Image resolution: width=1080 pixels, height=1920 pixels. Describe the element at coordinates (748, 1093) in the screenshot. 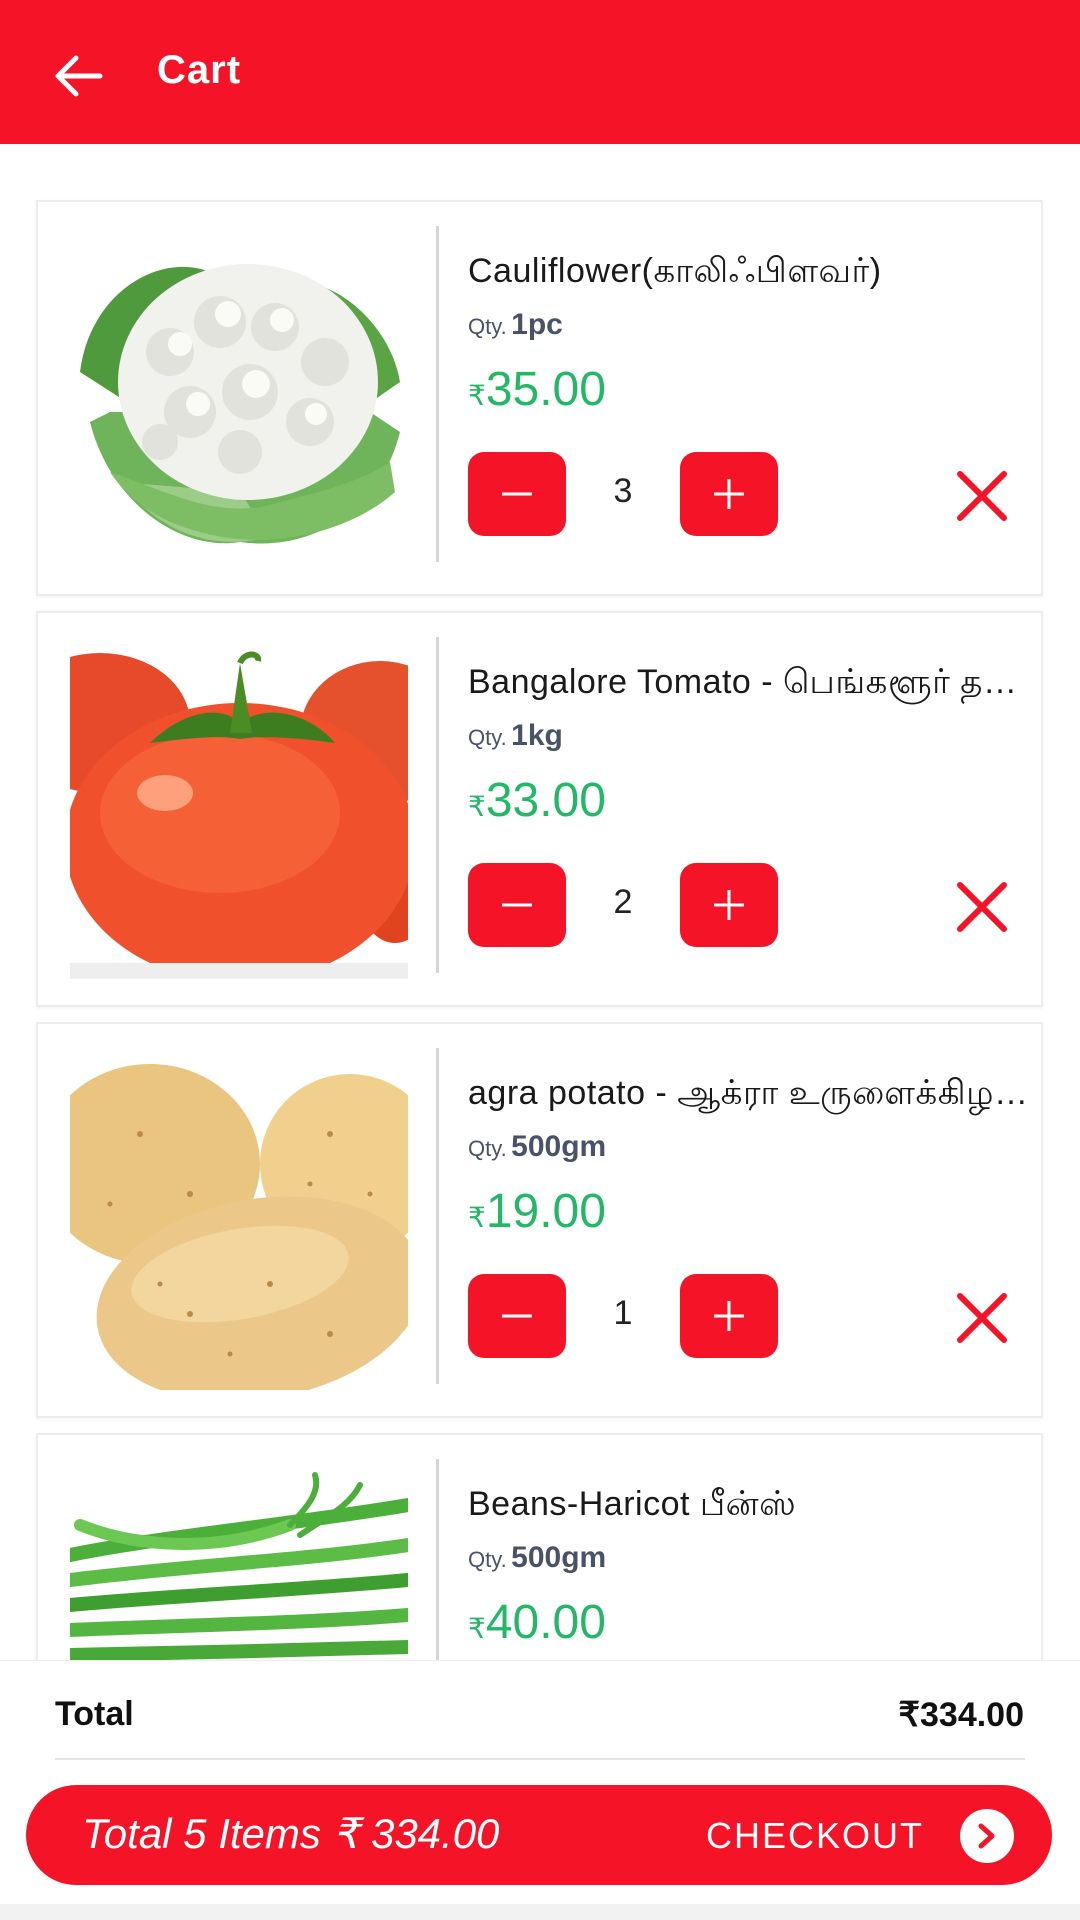

I see `product-name: agra potato - ஆக்ரா உருளைக்கிழங்கு` at that location.